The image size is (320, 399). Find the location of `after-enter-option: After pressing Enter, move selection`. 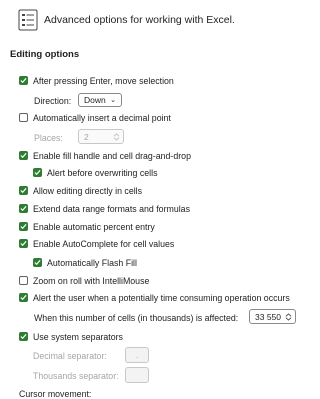

after-enter-option: After pressing Enter, move selection is located at coordinates (96, 80).